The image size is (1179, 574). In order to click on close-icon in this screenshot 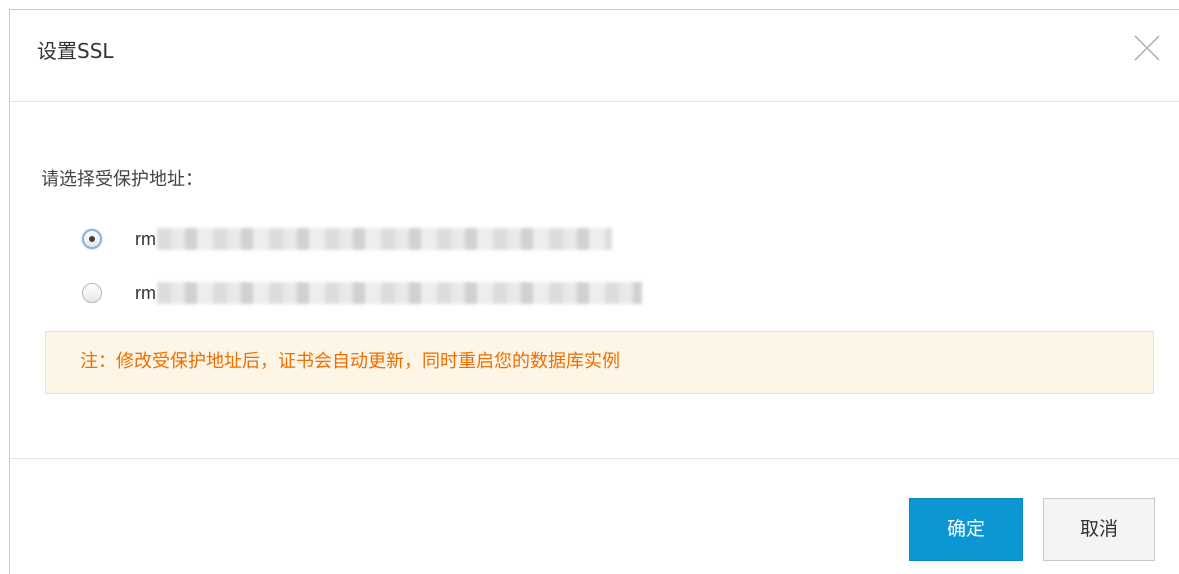, I will do `click(1147, 48)`.